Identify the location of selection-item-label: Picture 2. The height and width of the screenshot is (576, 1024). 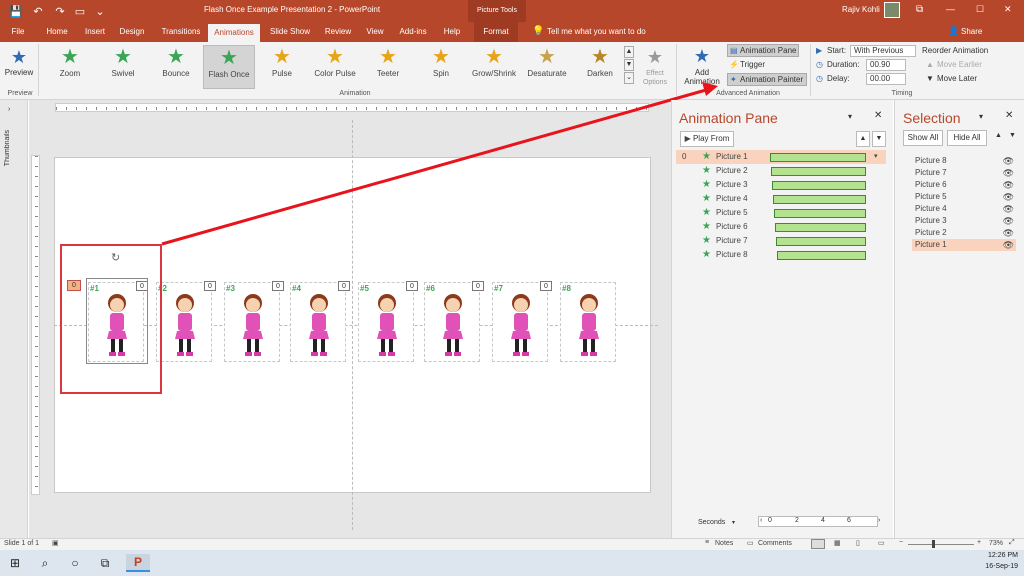
(931, 232).